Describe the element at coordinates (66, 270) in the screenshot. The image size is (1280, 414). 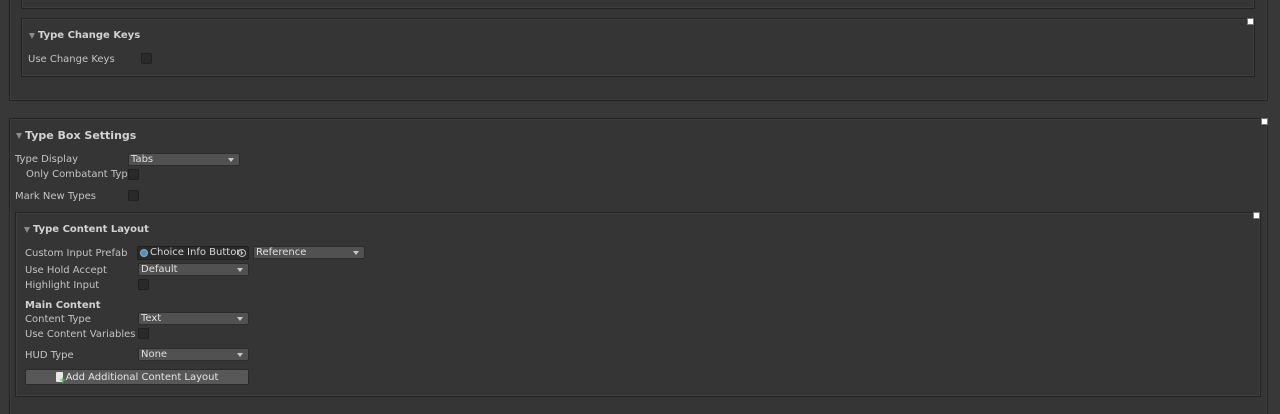
I see `use-hold-accept-label: Use Hold Accept` at that location.